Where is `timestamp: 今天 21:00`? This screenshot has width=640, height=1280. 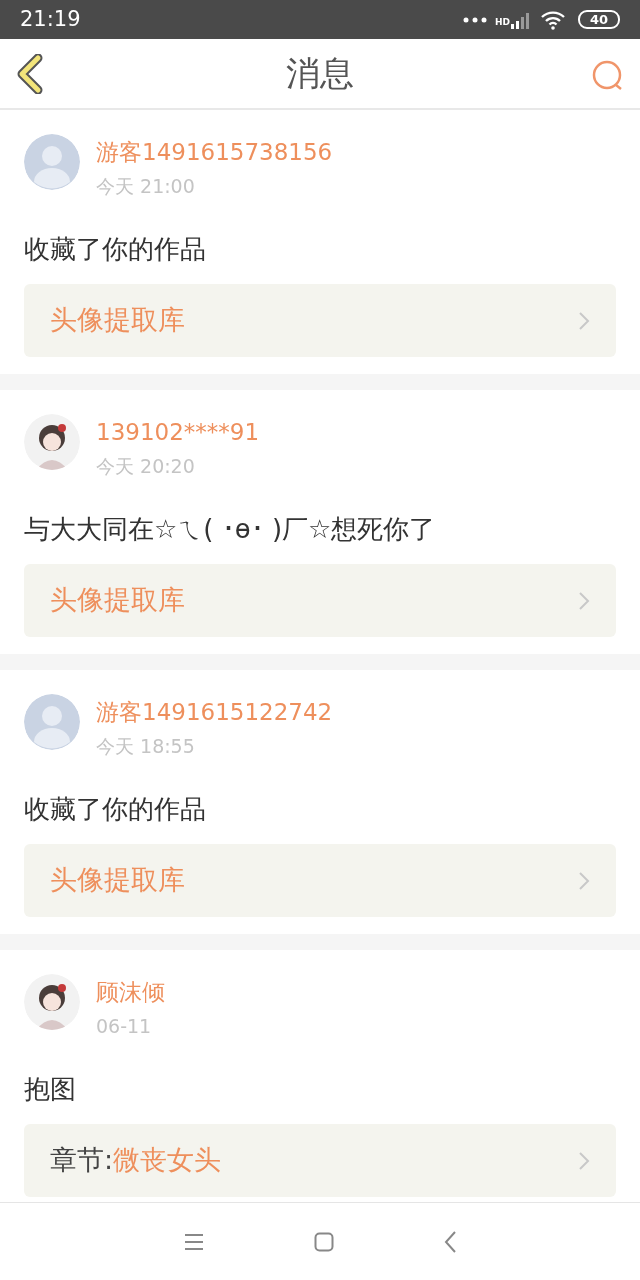
timestamp: 今天 21:00 is located at coordinates (146, 186).